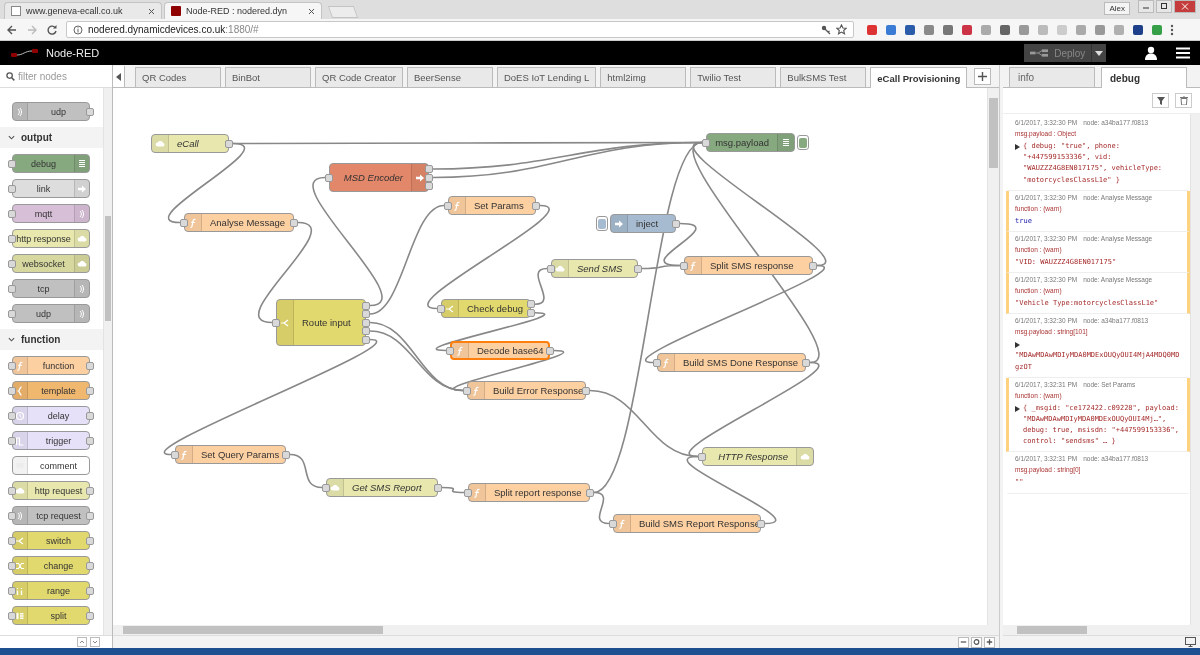 This screenshot has height=655, width=1200. What do you see at coordinates (643, 223) in the screenshot?
I see `flow-node: inject` at bounding box center [643, 223].